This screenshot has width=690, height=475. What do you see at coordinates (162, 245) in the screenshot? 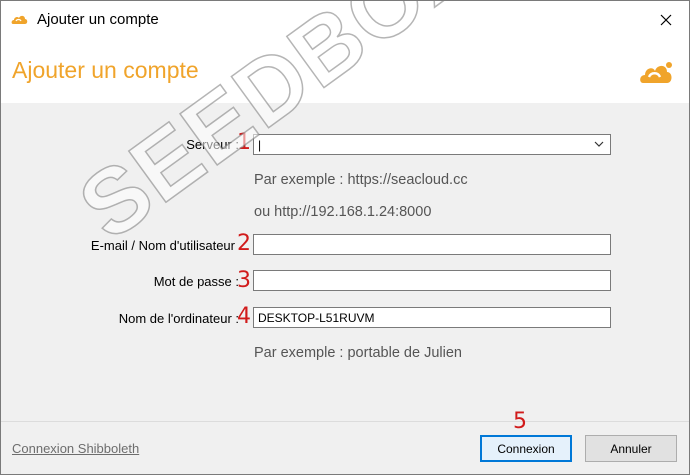
I see `email-label: E-mail / Nom d'utilisateur` at bounding box center [162, 245].